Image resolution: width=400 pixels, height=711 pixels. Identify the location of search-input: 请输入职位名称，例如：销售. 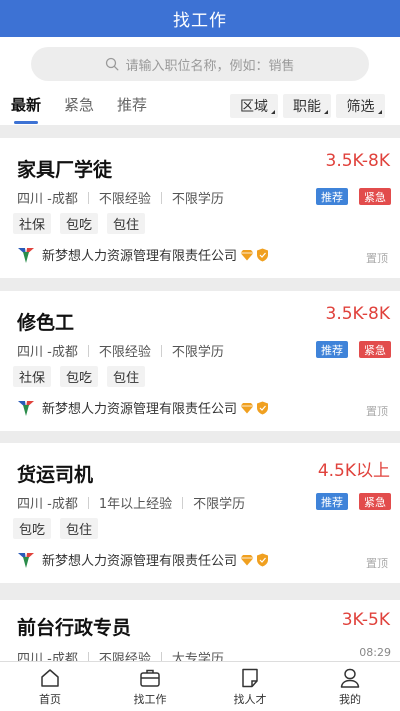
(200, 64).